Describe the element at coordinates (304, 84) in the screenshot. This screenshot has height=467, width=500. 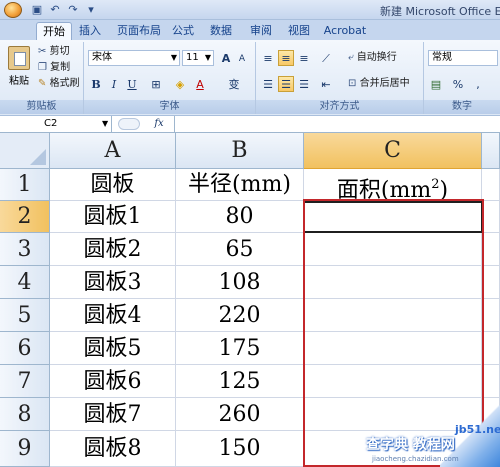
I see `align-right-icon: ☰` at that location.